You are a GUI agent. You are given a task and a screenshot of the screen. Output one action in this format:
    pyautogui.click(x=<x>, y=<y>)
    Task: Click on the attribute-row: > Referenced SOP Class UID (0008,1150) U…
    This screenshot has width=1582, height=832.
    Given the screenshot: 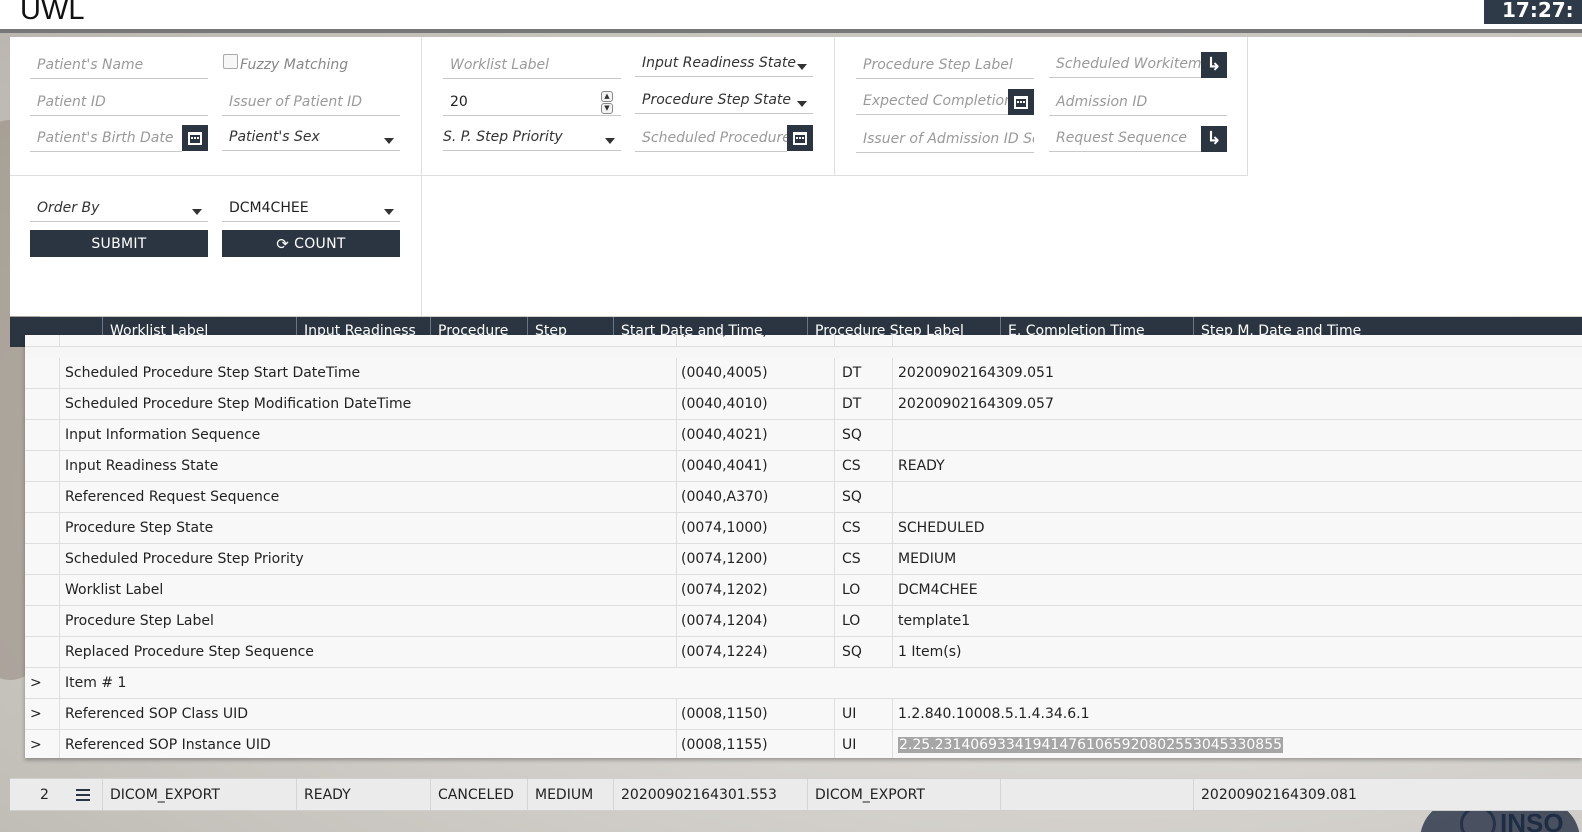 What is the action you would take?
    pyautogui.click(x=803, y=714)
    